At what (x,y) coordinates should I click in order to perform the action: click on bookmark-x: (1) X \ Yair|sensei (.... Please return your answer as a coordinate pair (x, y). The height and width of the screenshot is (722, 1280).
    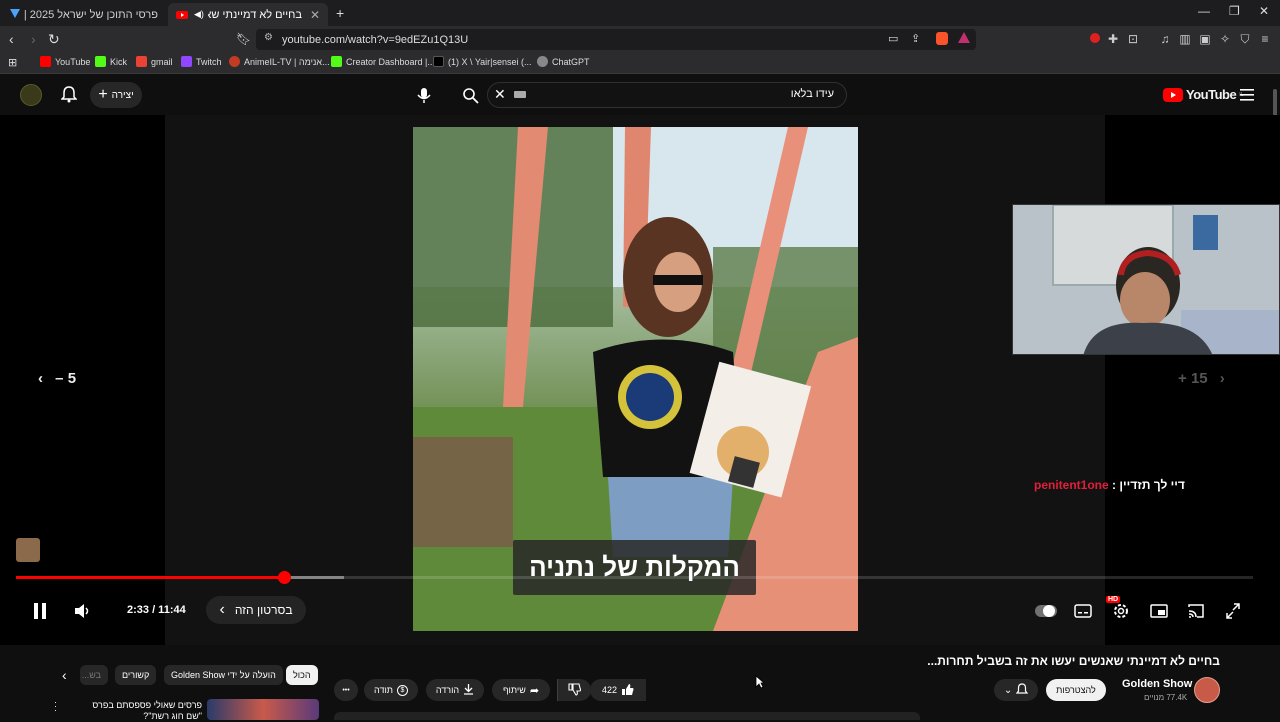
    Looking at the image, I should click on (482, 61).